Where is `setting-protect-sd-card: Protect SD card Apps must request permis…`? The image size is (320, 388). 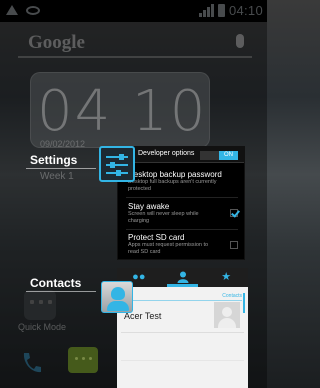
setting-protect-sd-card: Protect SD card Apps must request permis… is located at coordinates (184, 244).